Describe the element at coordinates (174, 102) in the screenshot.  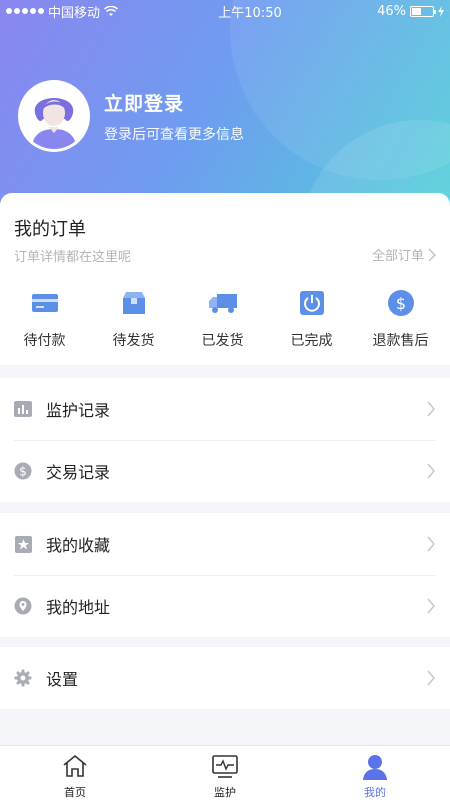
I see `login-title: 立即登录` at that location.